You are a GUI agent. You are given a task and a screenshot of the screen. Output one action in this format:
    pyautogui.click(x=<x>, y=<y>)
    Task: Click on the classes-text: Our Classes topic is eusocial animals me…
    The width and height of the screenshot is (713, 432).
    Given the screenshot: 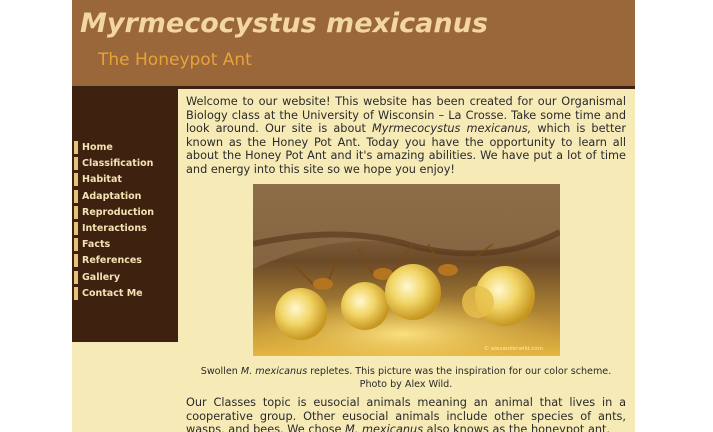 What is the action you would take?
    pyautogui.click(x=406, y=414)
    